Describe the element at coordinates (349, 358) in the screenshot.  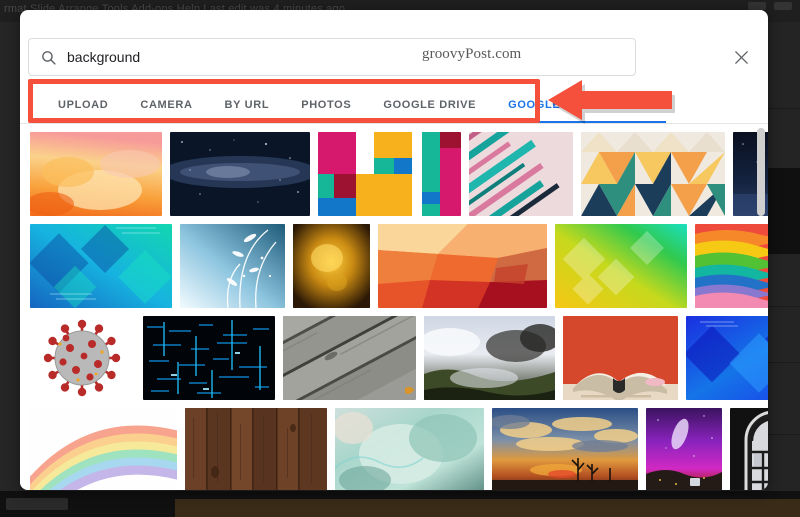
I see `thumbnail-grey-wooden-planks` at that location.